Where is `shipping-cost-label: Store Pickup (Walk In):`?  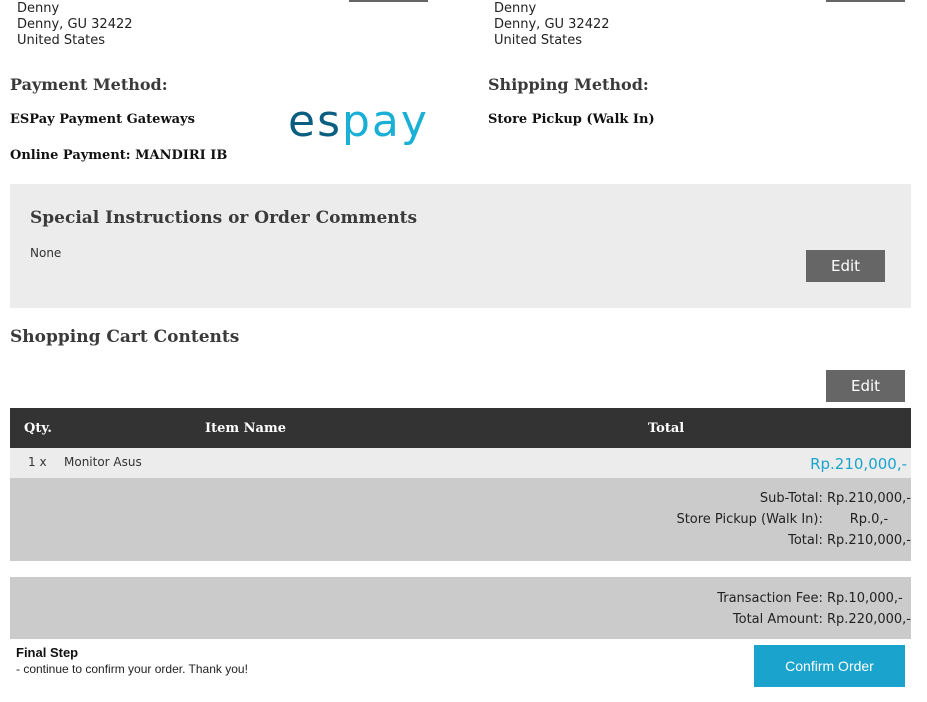
shipping-cost-label: Store Pickup (Walk In): is located at coordinates (749, 519).